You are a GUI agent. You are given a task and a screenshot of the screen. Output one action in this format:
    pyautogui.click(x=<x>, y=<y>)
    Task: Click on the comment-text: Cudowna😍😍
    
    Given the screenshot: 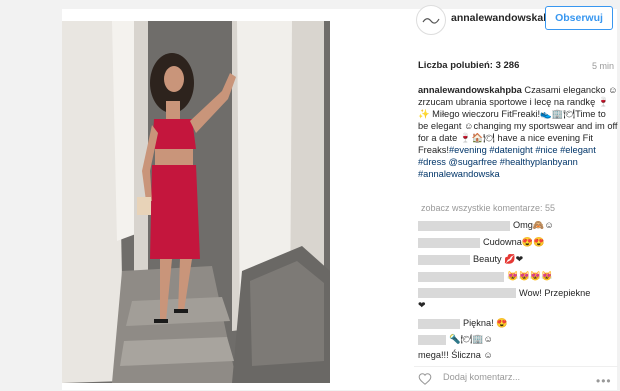 What is the action you would take?
    pyautogui.click(x=514, y=242)
    